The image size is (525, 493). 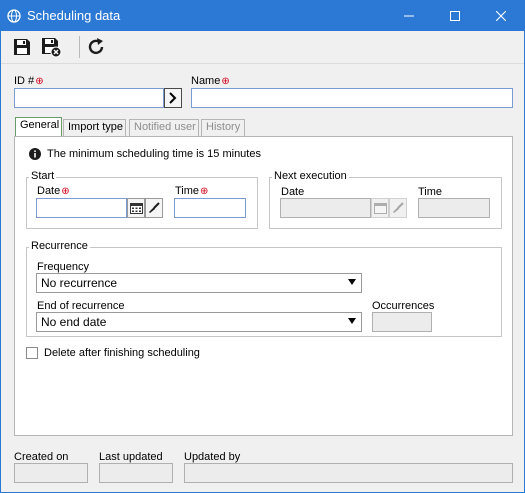 What do you see at coordinates (210, 208) in the screenshot?
I see `start-time-input` at bounding box center [210, 208].